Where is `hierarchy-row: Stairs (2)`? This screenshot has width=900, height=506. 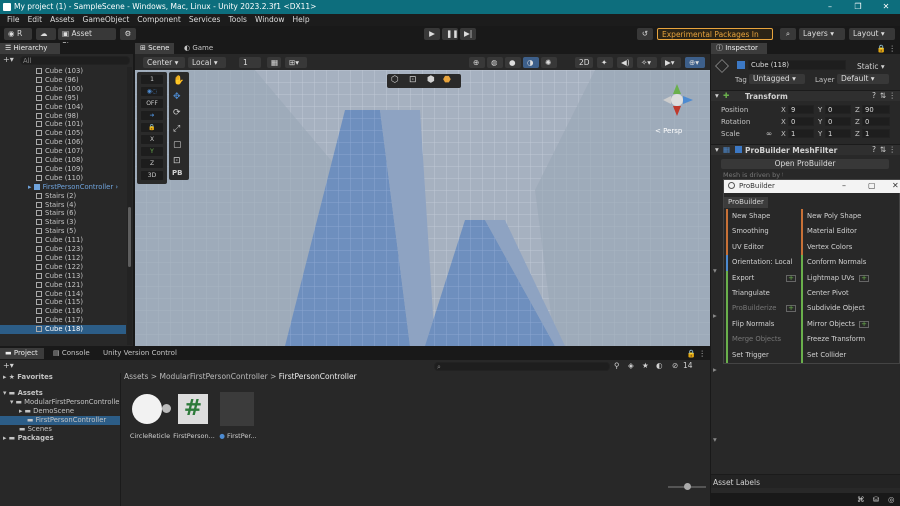 hierarchy-row: Stairs (2) is located at coordinates (63, 196).